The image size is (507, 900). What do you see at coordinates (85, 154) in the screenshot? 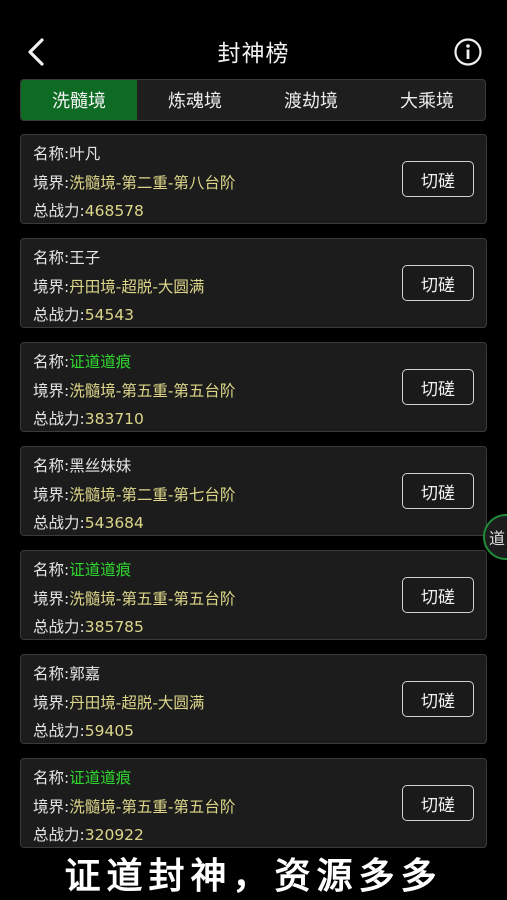
I see `player-name: 叶凡` at bounding box center [85, 154].